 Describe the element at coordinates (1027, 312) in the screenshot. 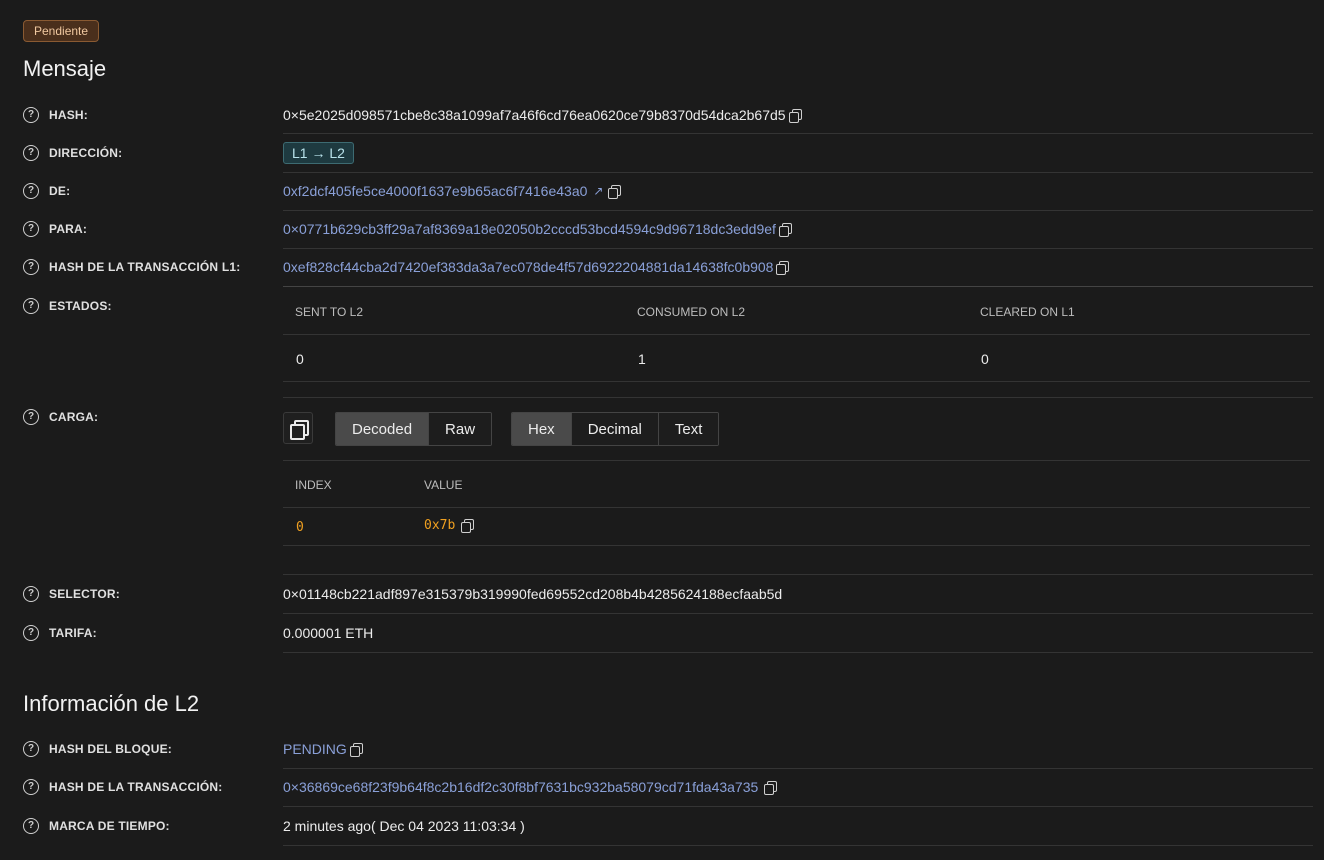

I see `states-column-header: CLEARED ON L1` at that location.